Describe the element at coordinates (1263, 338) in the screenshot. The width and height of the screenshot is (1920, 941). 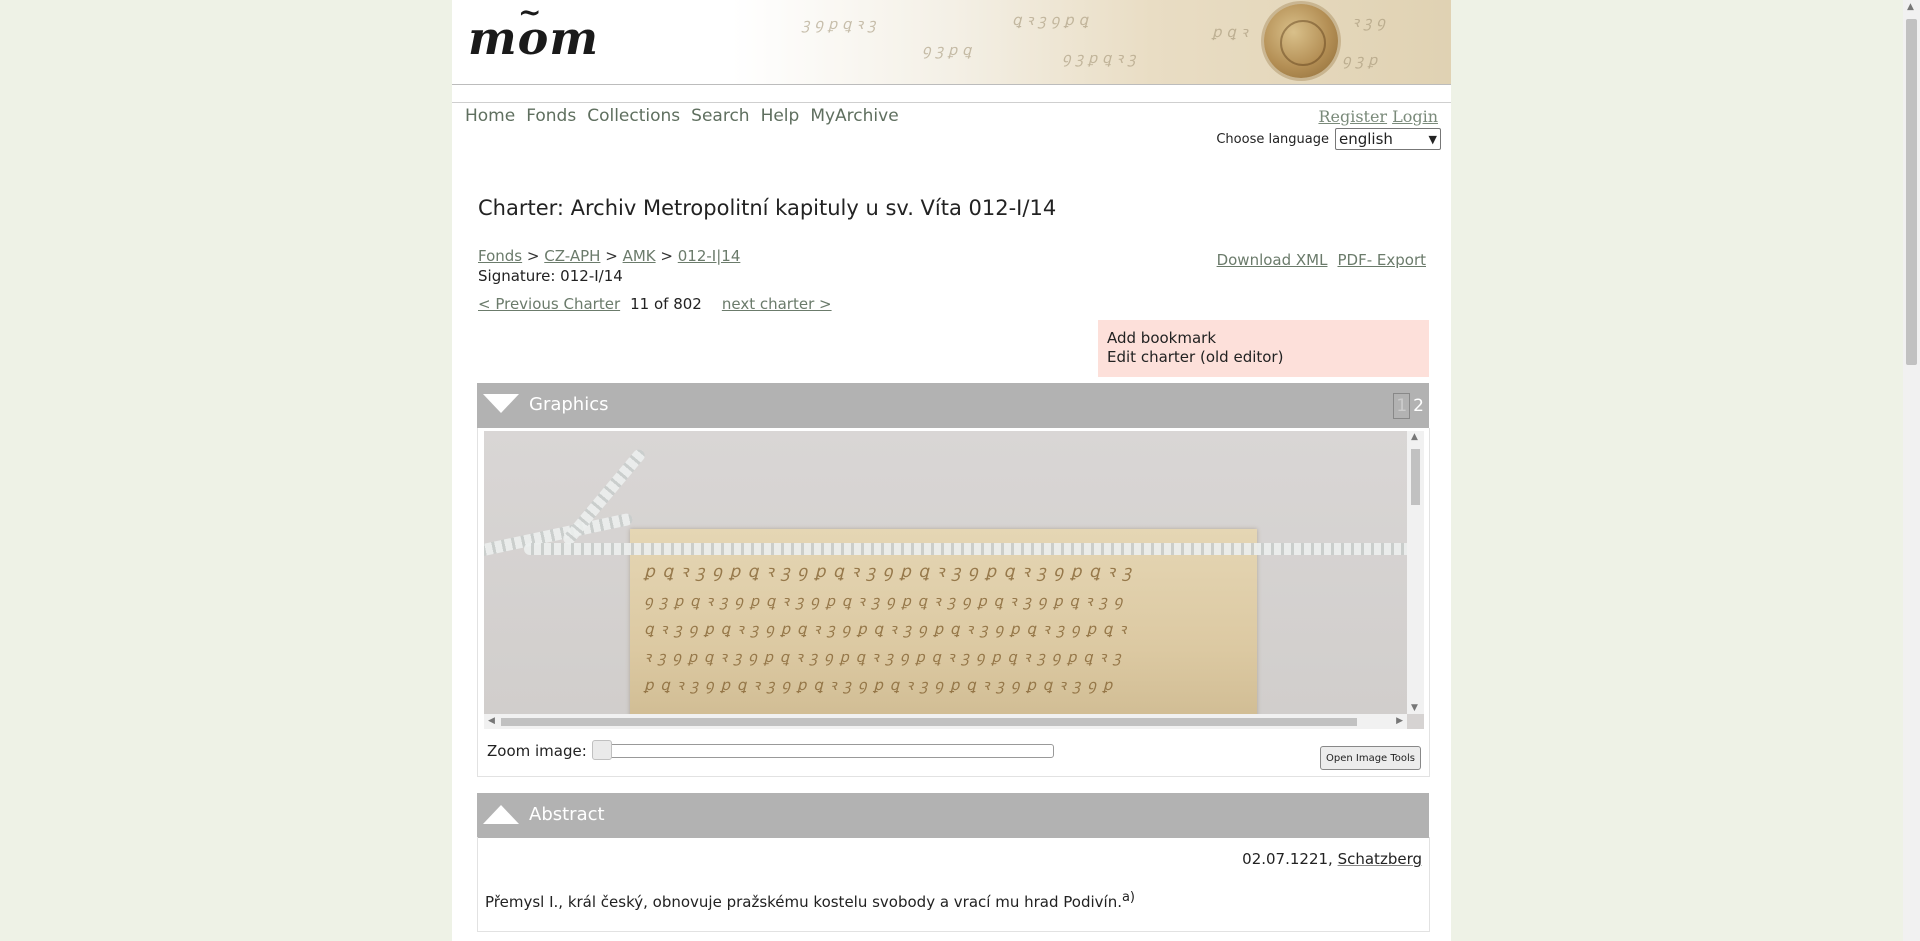
I see `add-bookmark-action: Add bookmark` at that location.